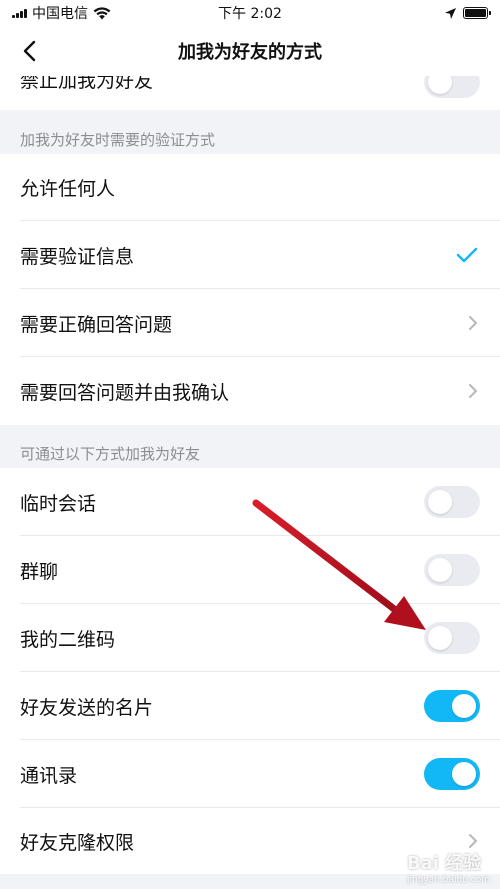 The image size is (500, 889). What do you see at coordinates (404, 13) in the screenshot?
I see `status-right` at bounding box center [404, 13].